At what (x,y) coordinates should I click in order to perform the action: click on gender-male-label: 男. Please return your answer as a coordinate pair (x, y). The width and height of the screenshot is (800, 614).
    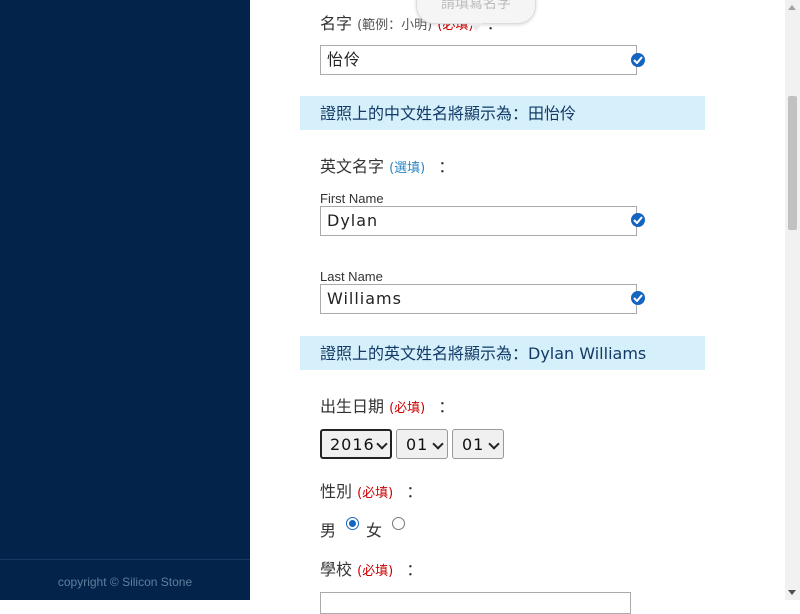
    Looking at the image, I should click on (328, 530).